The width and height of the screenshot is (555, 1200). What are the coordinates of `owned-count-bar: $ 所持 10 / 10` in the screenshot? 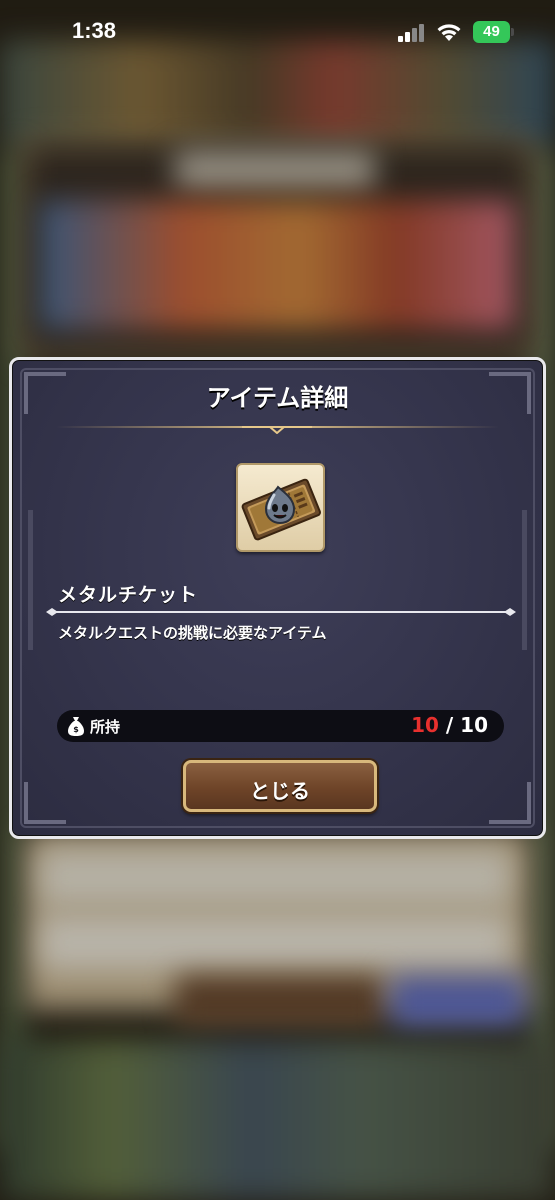 It's located at (280, 726).